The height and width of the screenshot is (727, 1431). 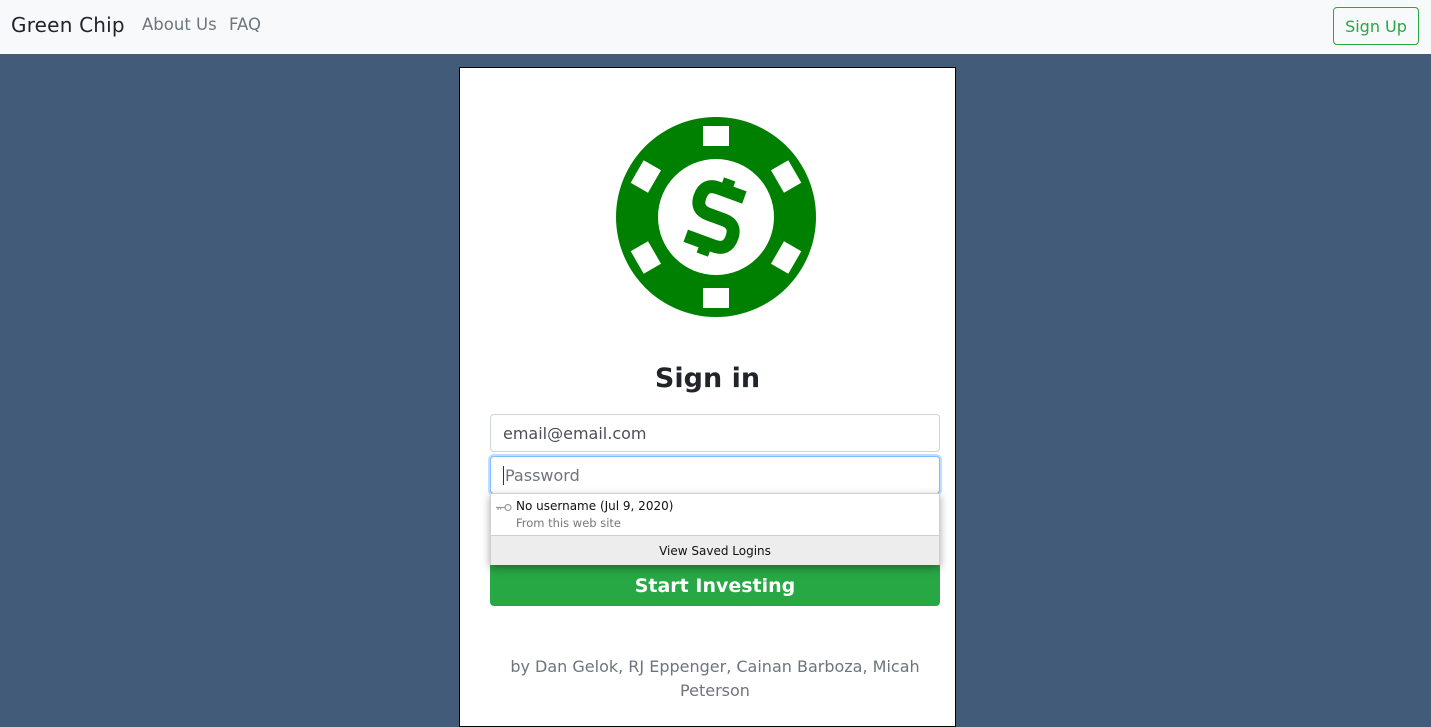 I want to click on key-icon, so click(x=504, y=507).